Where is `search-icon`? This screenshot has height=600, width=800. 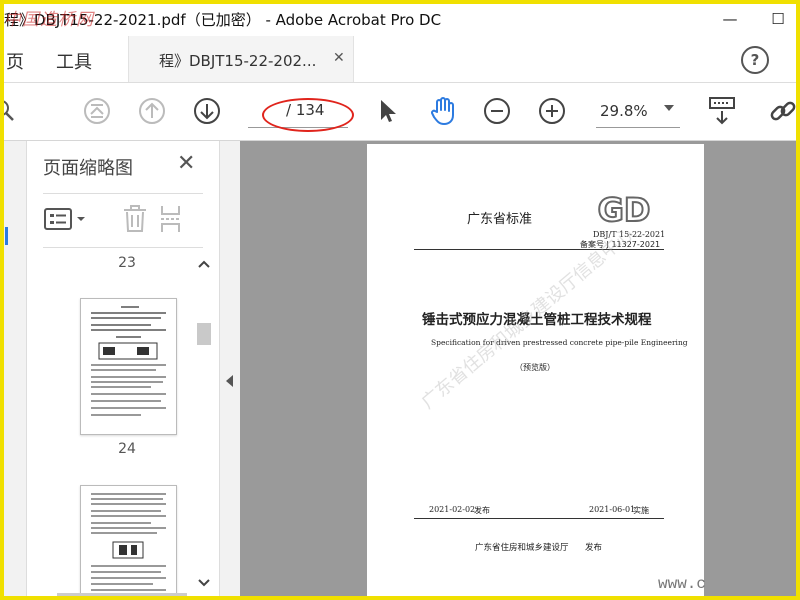
search-icon is located at coordinates (12, 111).